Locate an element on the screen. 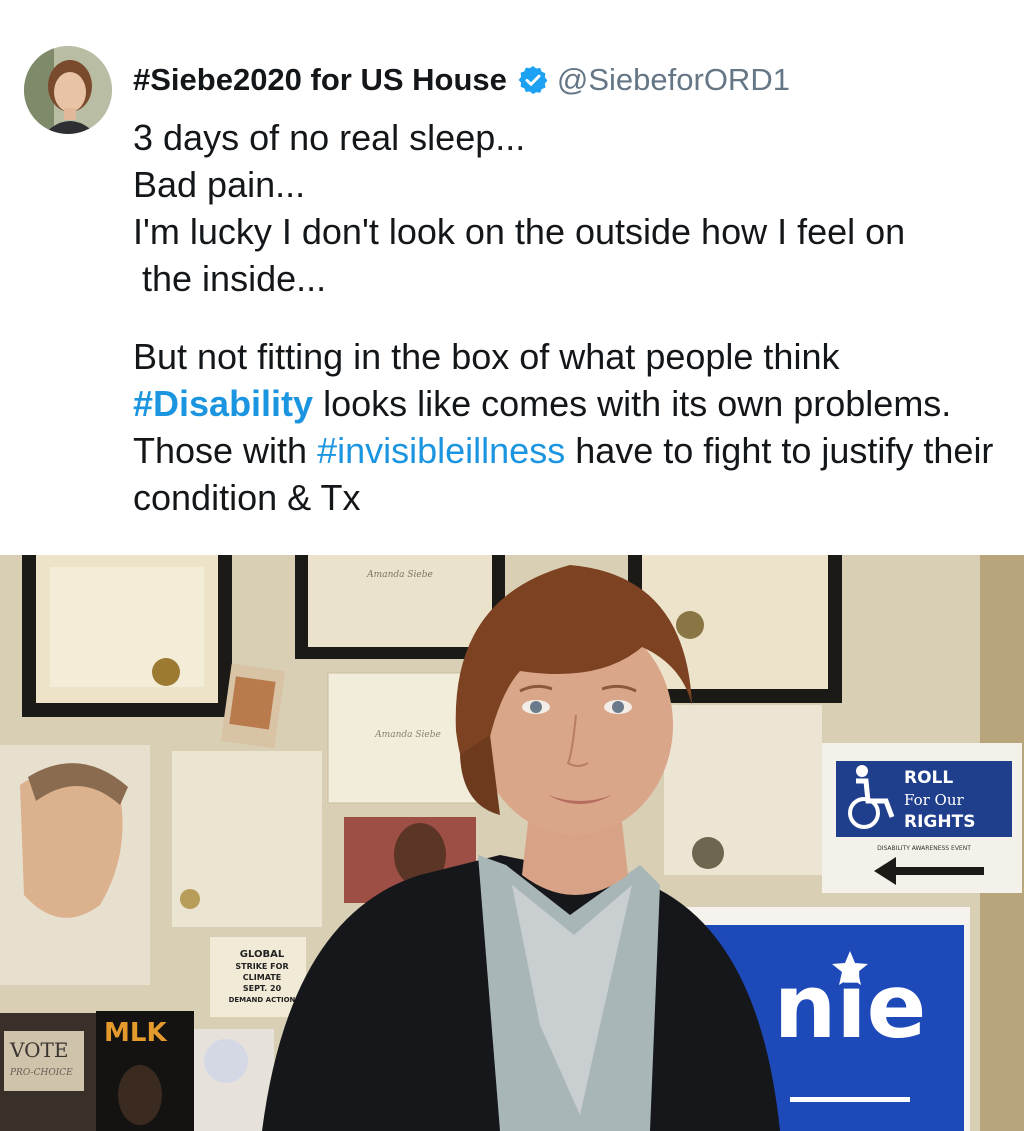  roll-sign-line: For Our is located at coordinates (934, 800).